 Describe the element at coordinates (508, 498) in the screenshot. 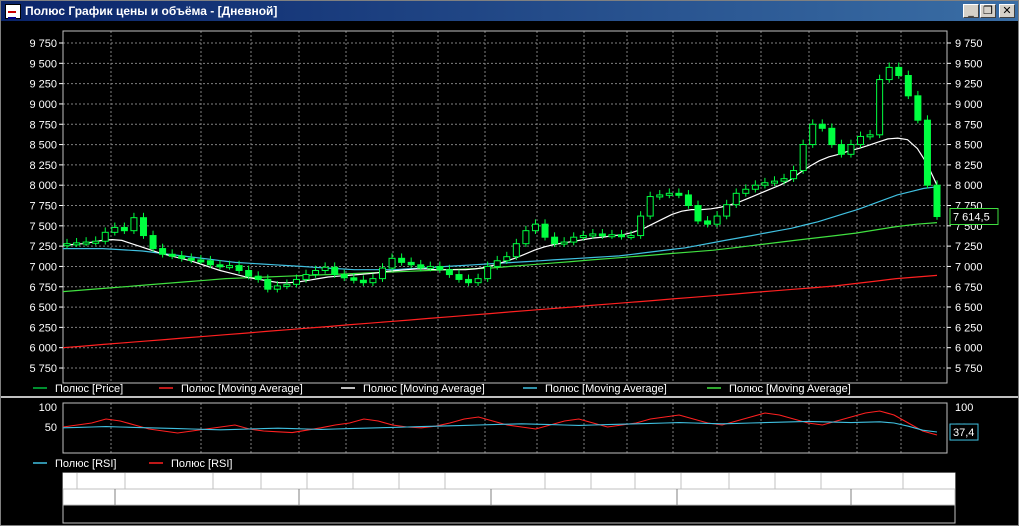

I see `month-label: 2020` at that location.